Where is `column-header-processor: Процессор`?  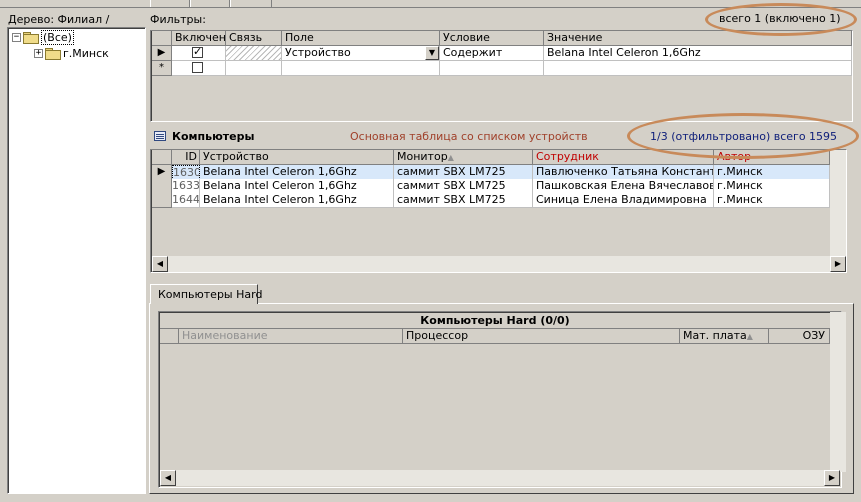 column-header-processor: Процессор is located at coordinates (541, 336).